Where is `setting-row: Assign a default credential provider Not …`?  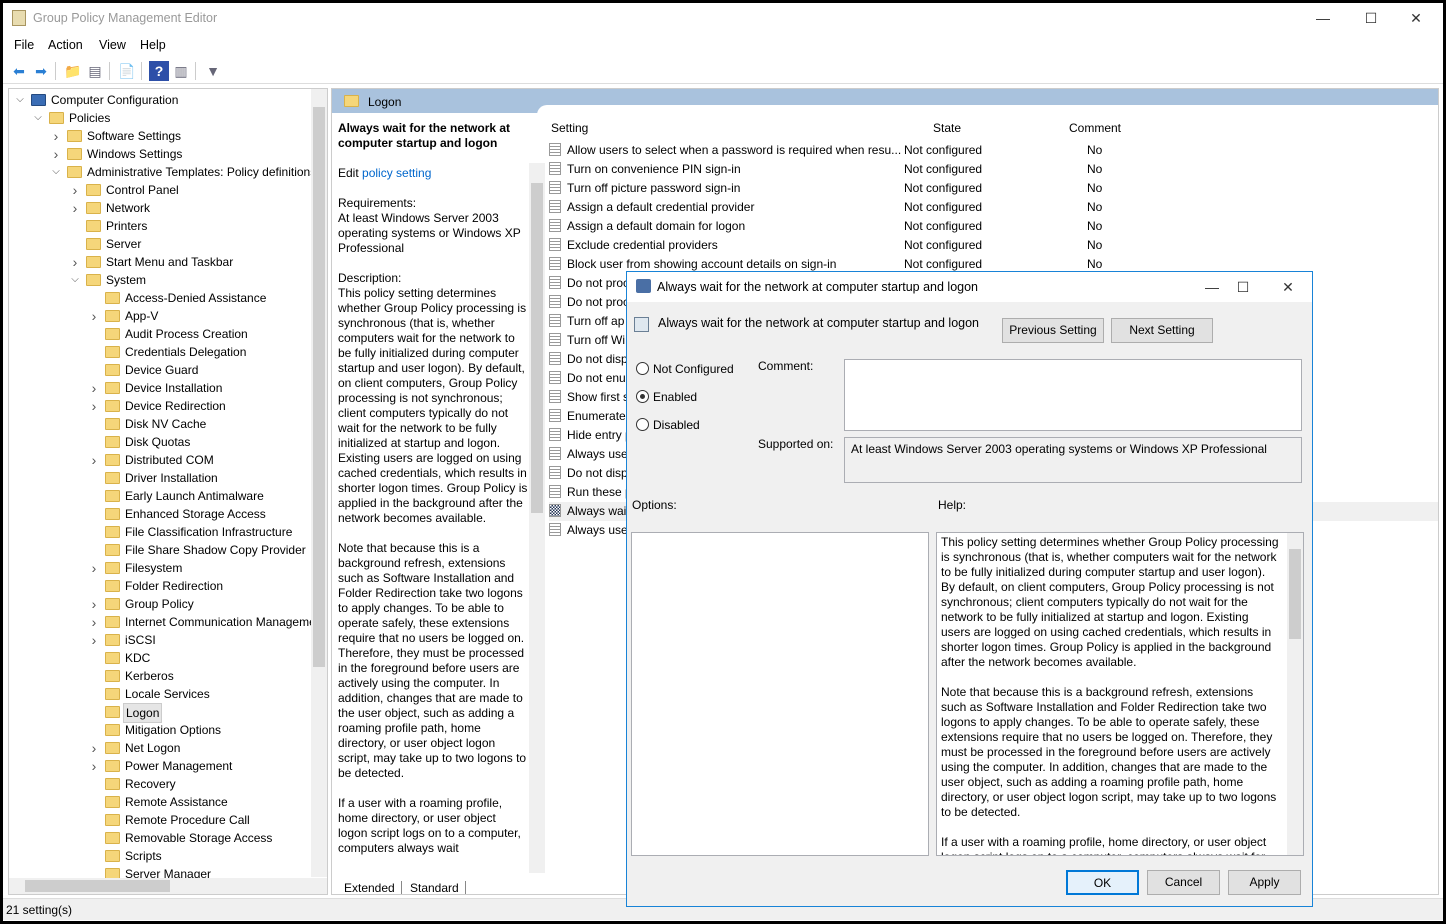
setting-row: Assign a default credential provider Not … is located at coordinates (993, 207).